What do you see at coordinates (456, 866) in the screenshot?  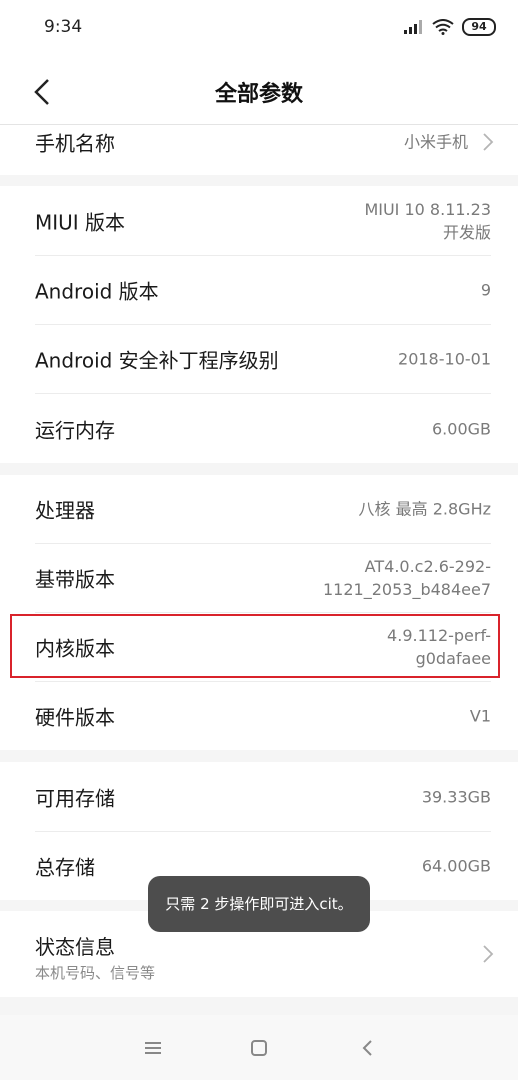 I see `total-storage-value: 64.00GB` at bounding box center [456, 866].